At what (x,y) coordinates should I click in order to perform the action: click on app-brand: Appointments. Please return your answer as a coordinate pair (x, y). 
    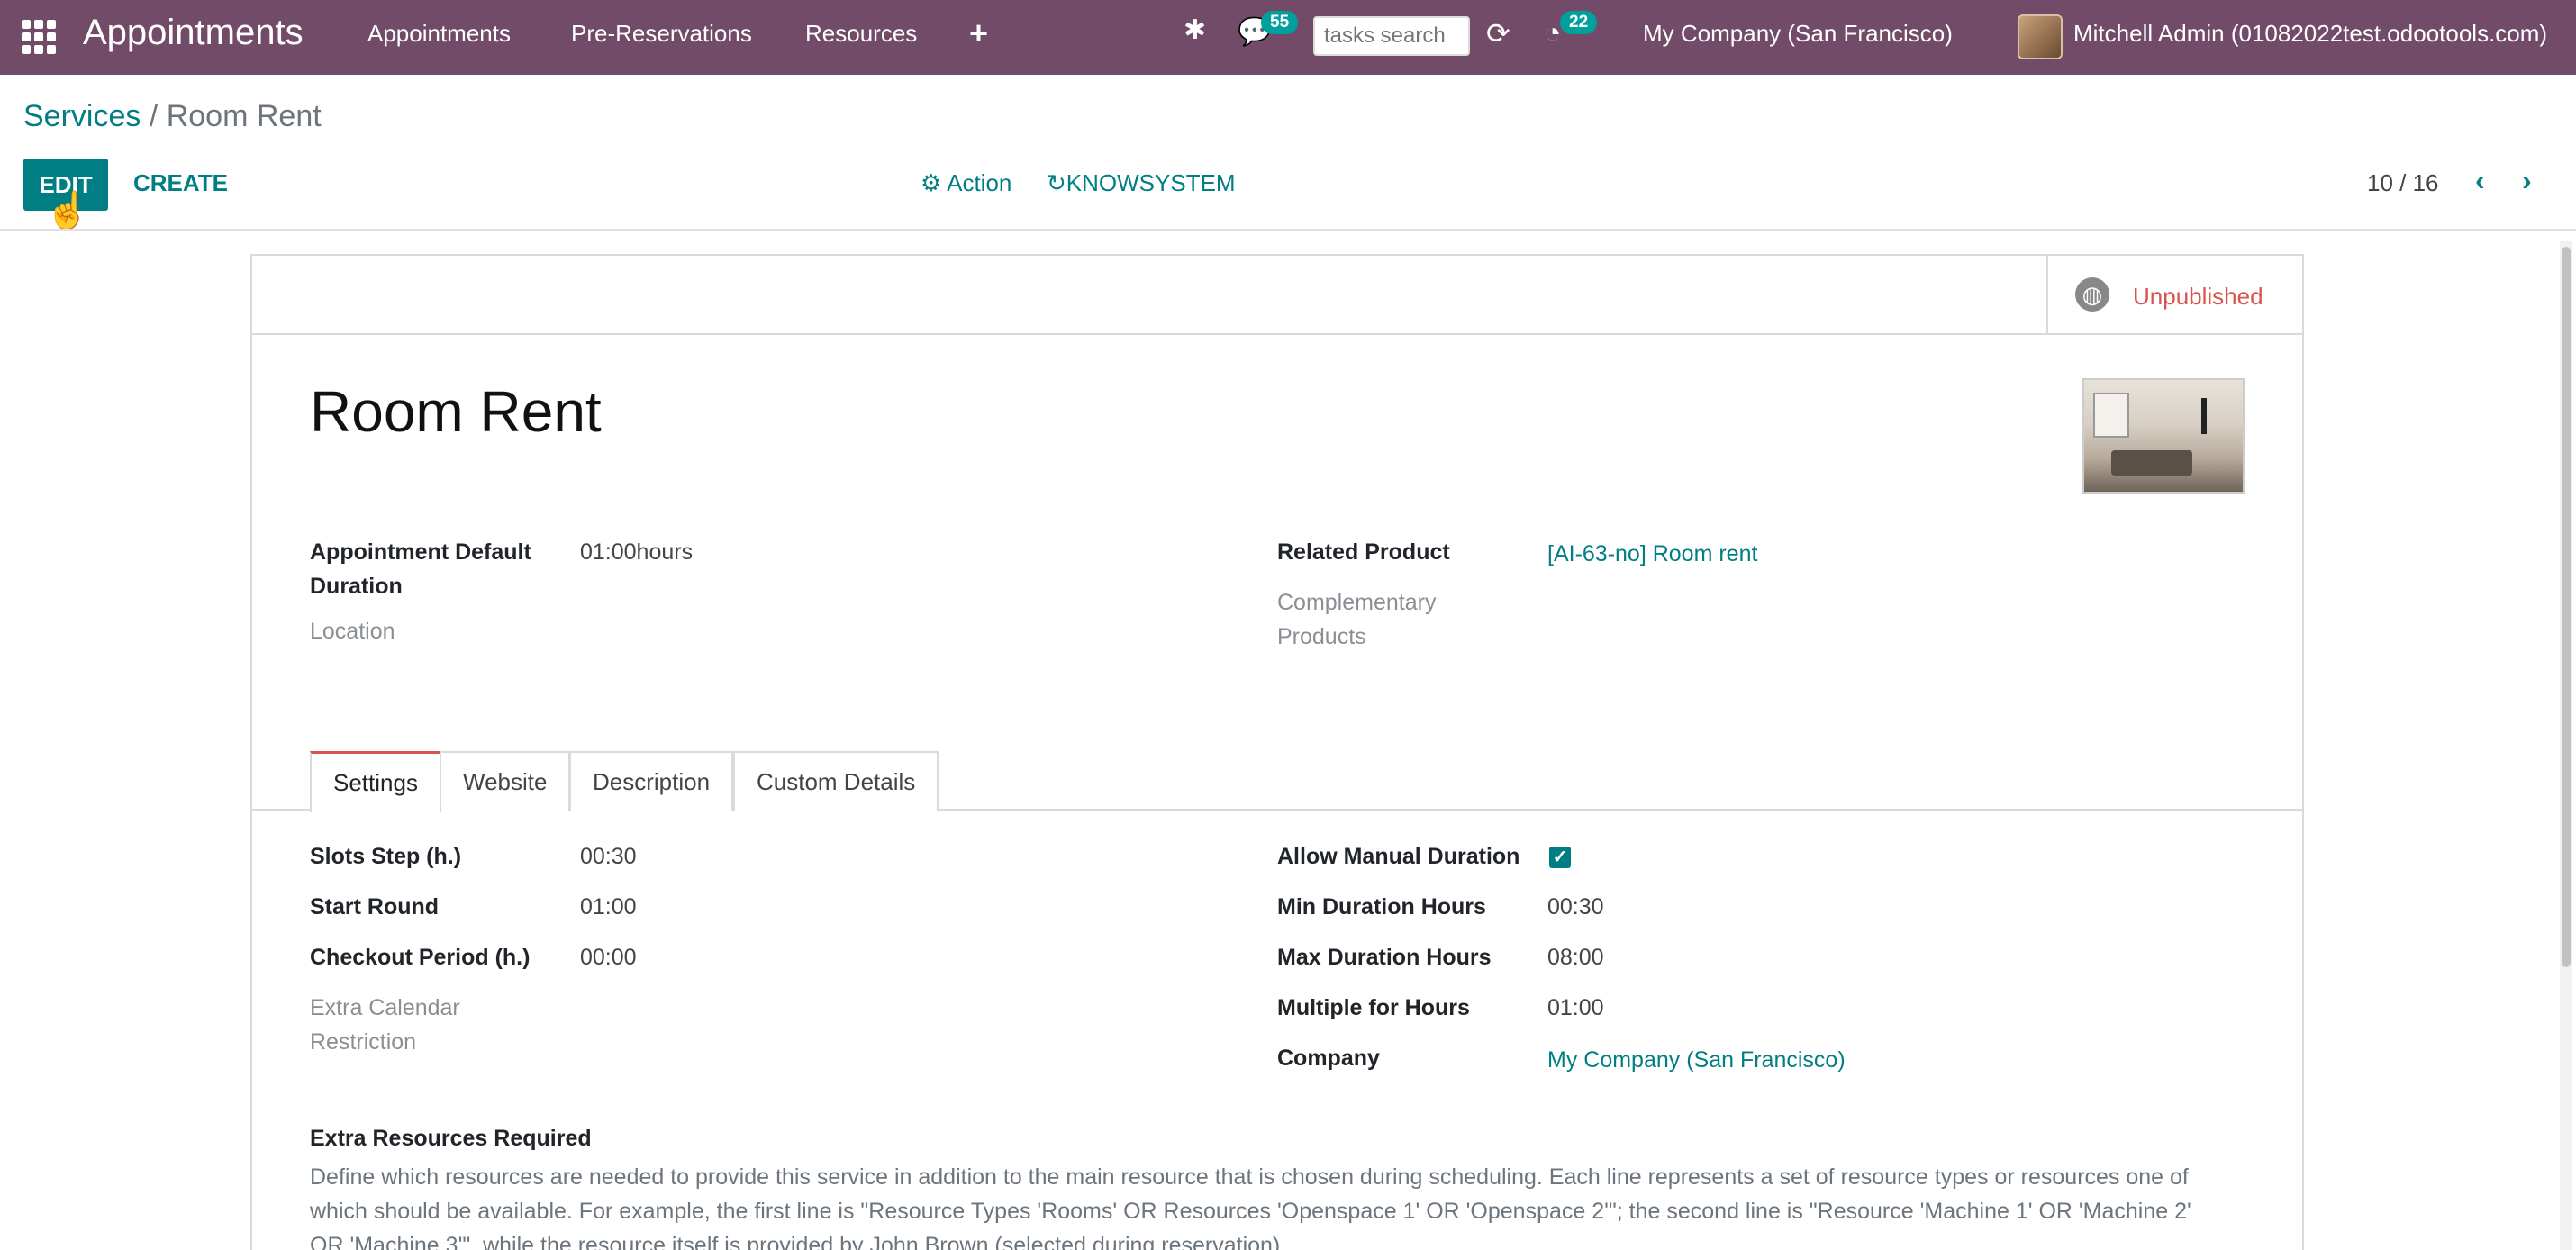
    Looking at the image, I should click on (193, 33).